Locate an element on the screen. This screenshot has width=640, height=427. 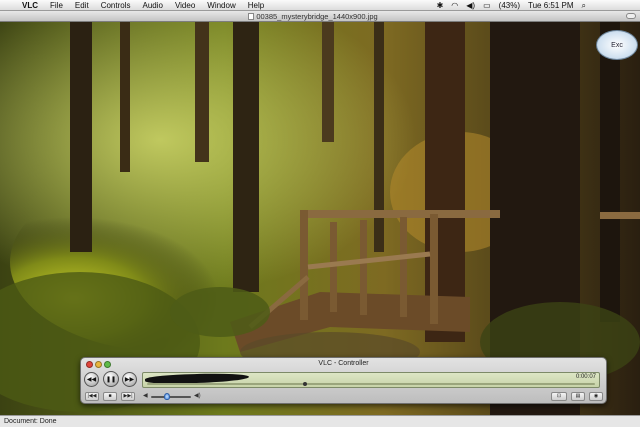
status-bar: Document: Done is located at coordinates (320, 421).